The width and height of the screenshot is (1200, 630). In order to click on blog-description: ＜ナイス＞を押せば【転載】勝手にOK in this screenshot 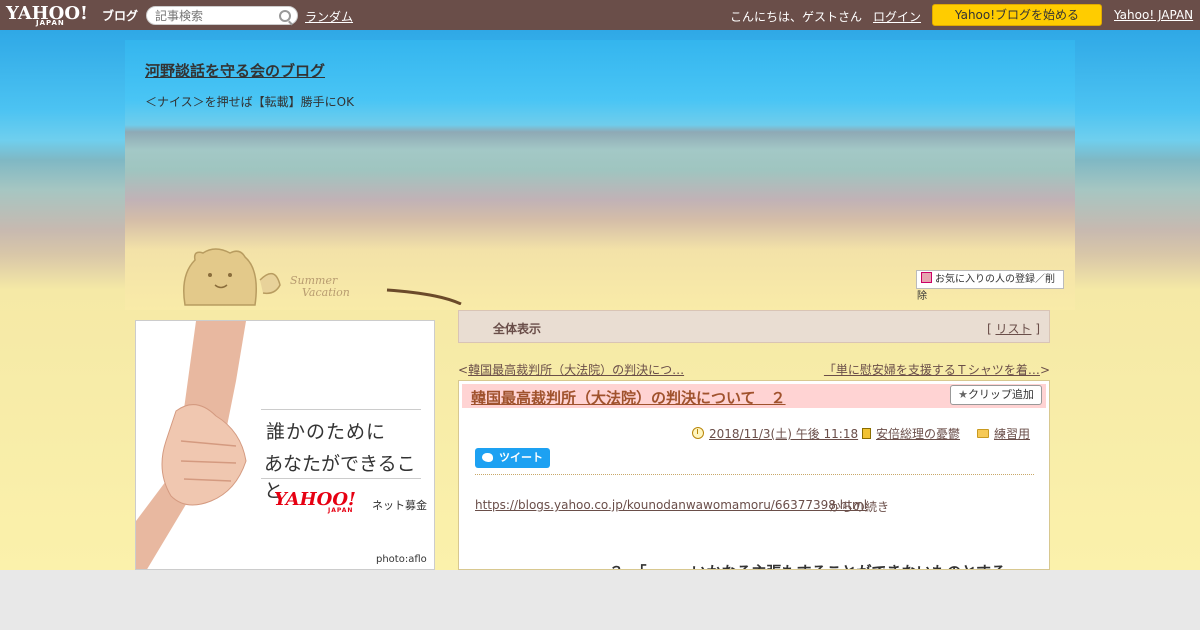, I will do `click(249, 102)`.